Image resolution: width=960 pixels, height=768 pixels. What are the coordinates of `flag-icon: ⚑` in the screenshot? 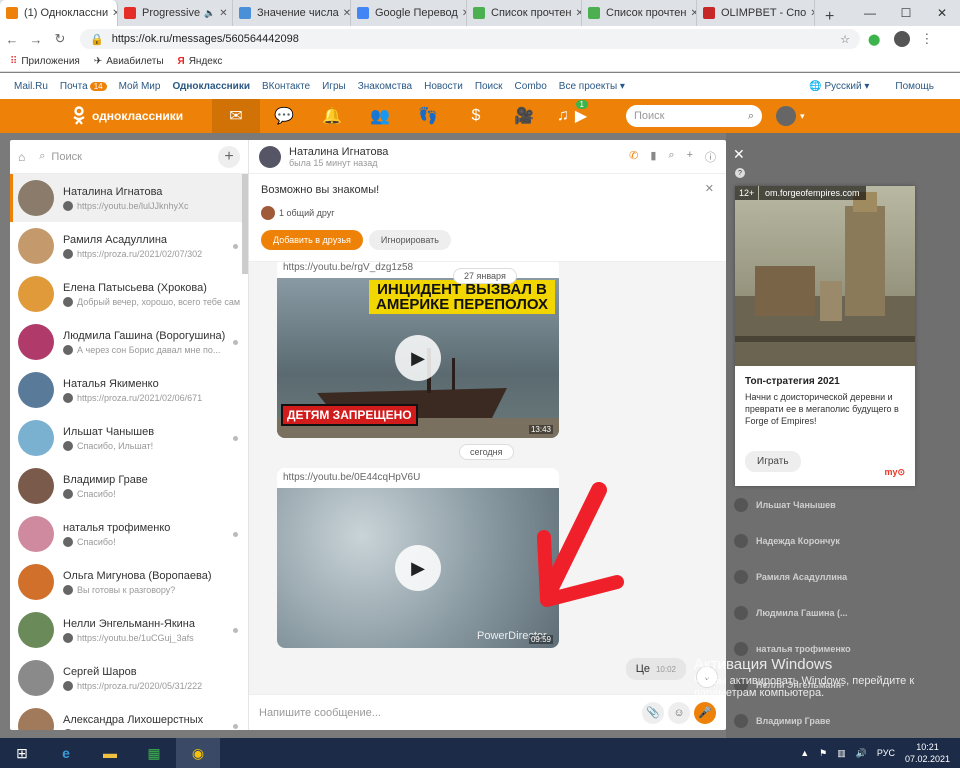 It's located at (823, 753).